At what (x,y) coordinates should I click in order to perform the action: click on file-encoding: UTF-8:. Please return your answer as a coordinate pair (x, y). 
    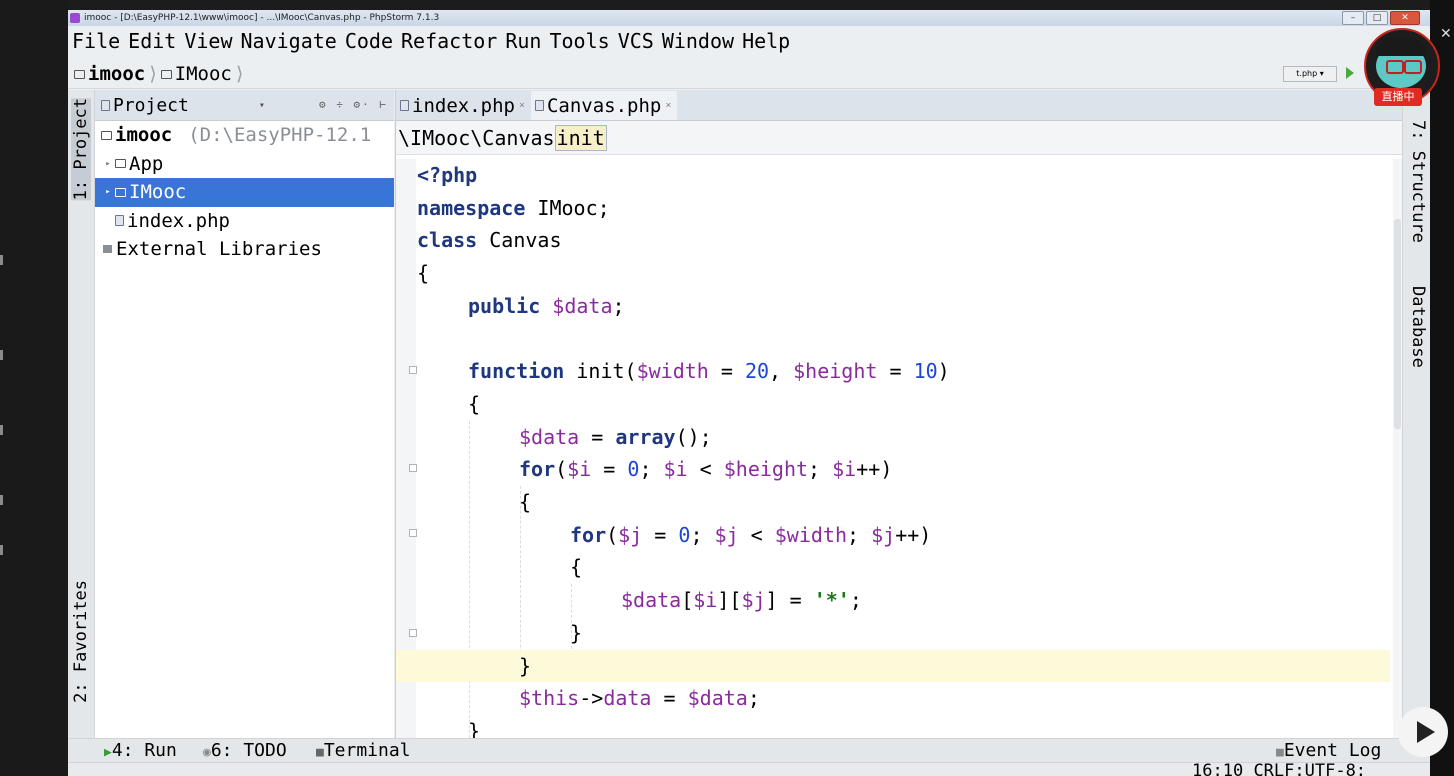
    Looking at the image, I should click on (1335, 769).